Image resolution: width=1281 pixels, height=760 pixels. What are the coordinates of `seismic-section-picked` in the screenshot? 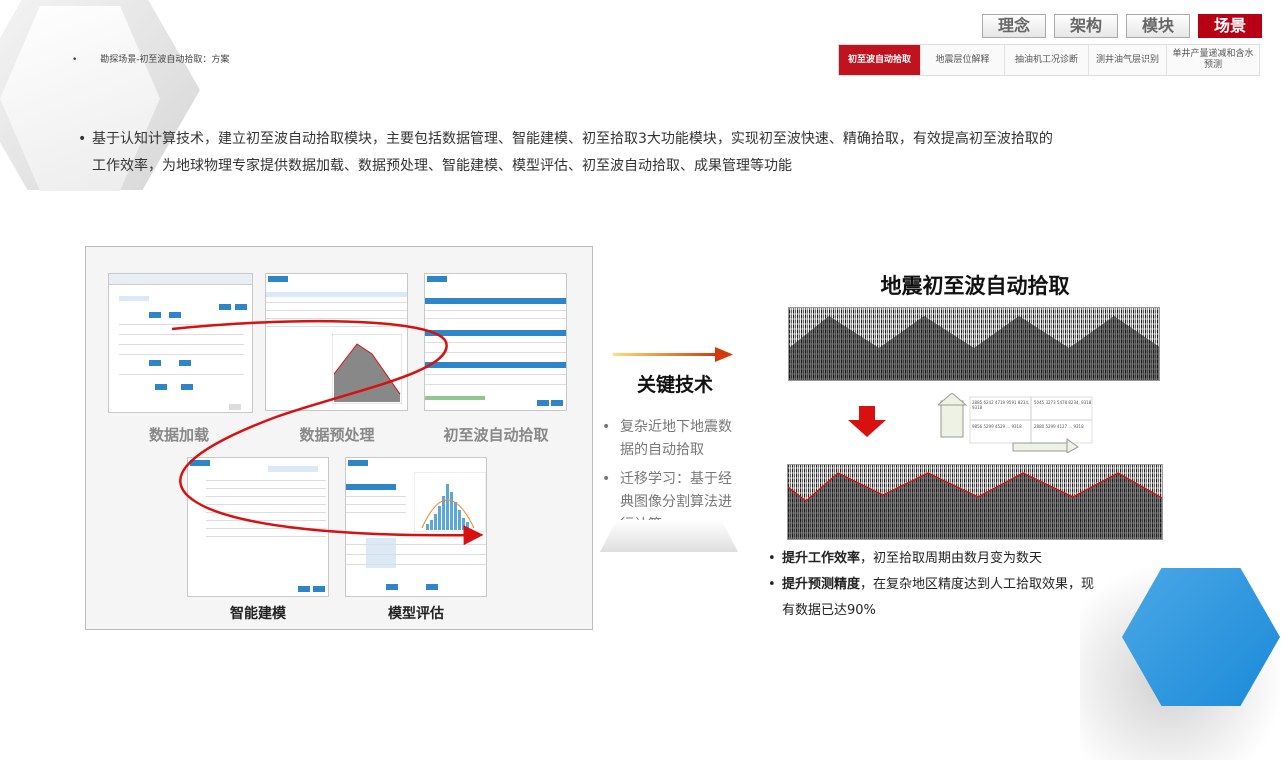 It's located at (975, 502).